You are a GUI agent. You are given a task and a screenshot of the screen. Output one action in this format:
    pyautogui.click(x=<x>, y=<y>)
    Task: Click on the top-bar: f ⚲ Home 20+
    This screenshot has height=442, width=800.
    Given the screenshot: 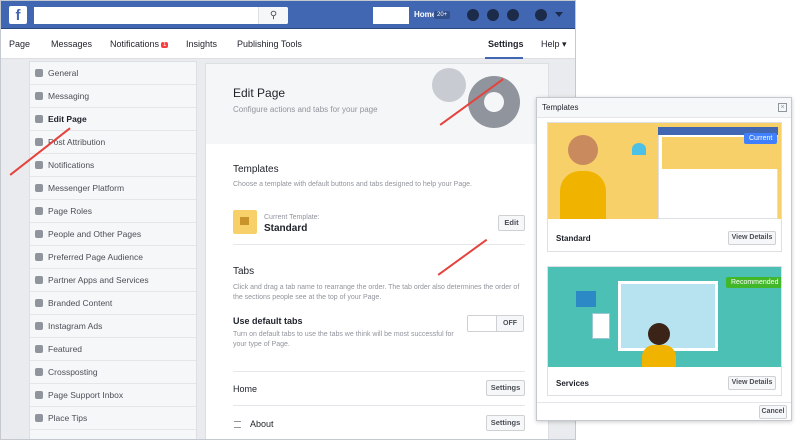 What is the action you would take?
    pyautogui.click(x=288, y=15)
    